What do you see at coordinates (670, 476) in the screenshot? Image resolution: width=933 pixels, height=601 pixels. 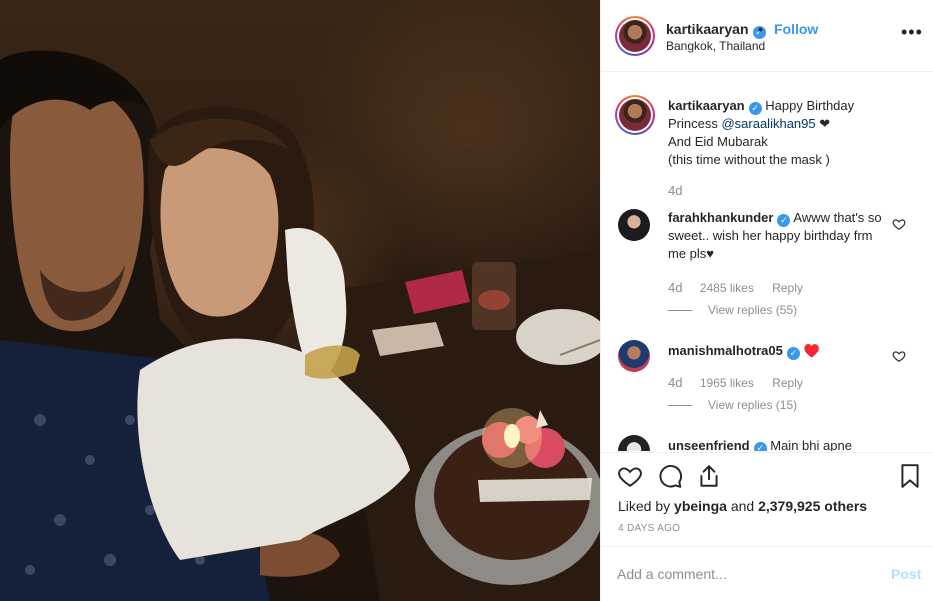 I see `comment-icon` at bounding box center [670, 476].